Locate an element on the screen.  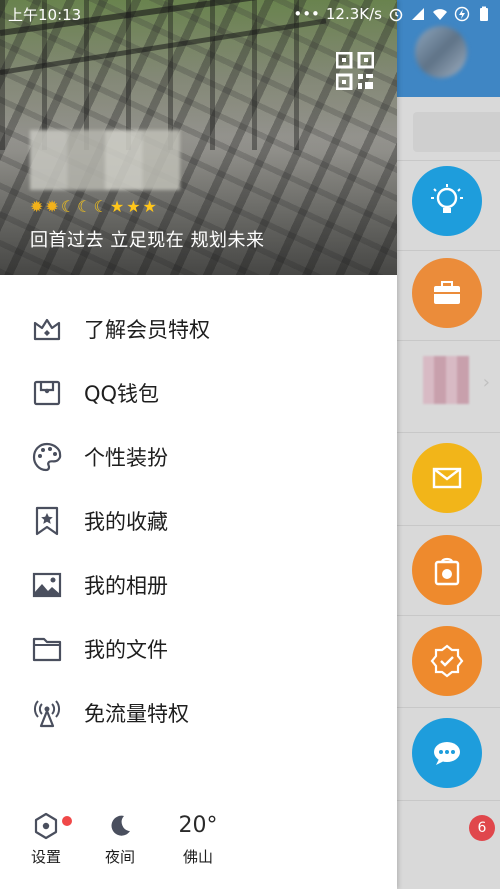
photo-album-icon is located at coordinates (47, 585).